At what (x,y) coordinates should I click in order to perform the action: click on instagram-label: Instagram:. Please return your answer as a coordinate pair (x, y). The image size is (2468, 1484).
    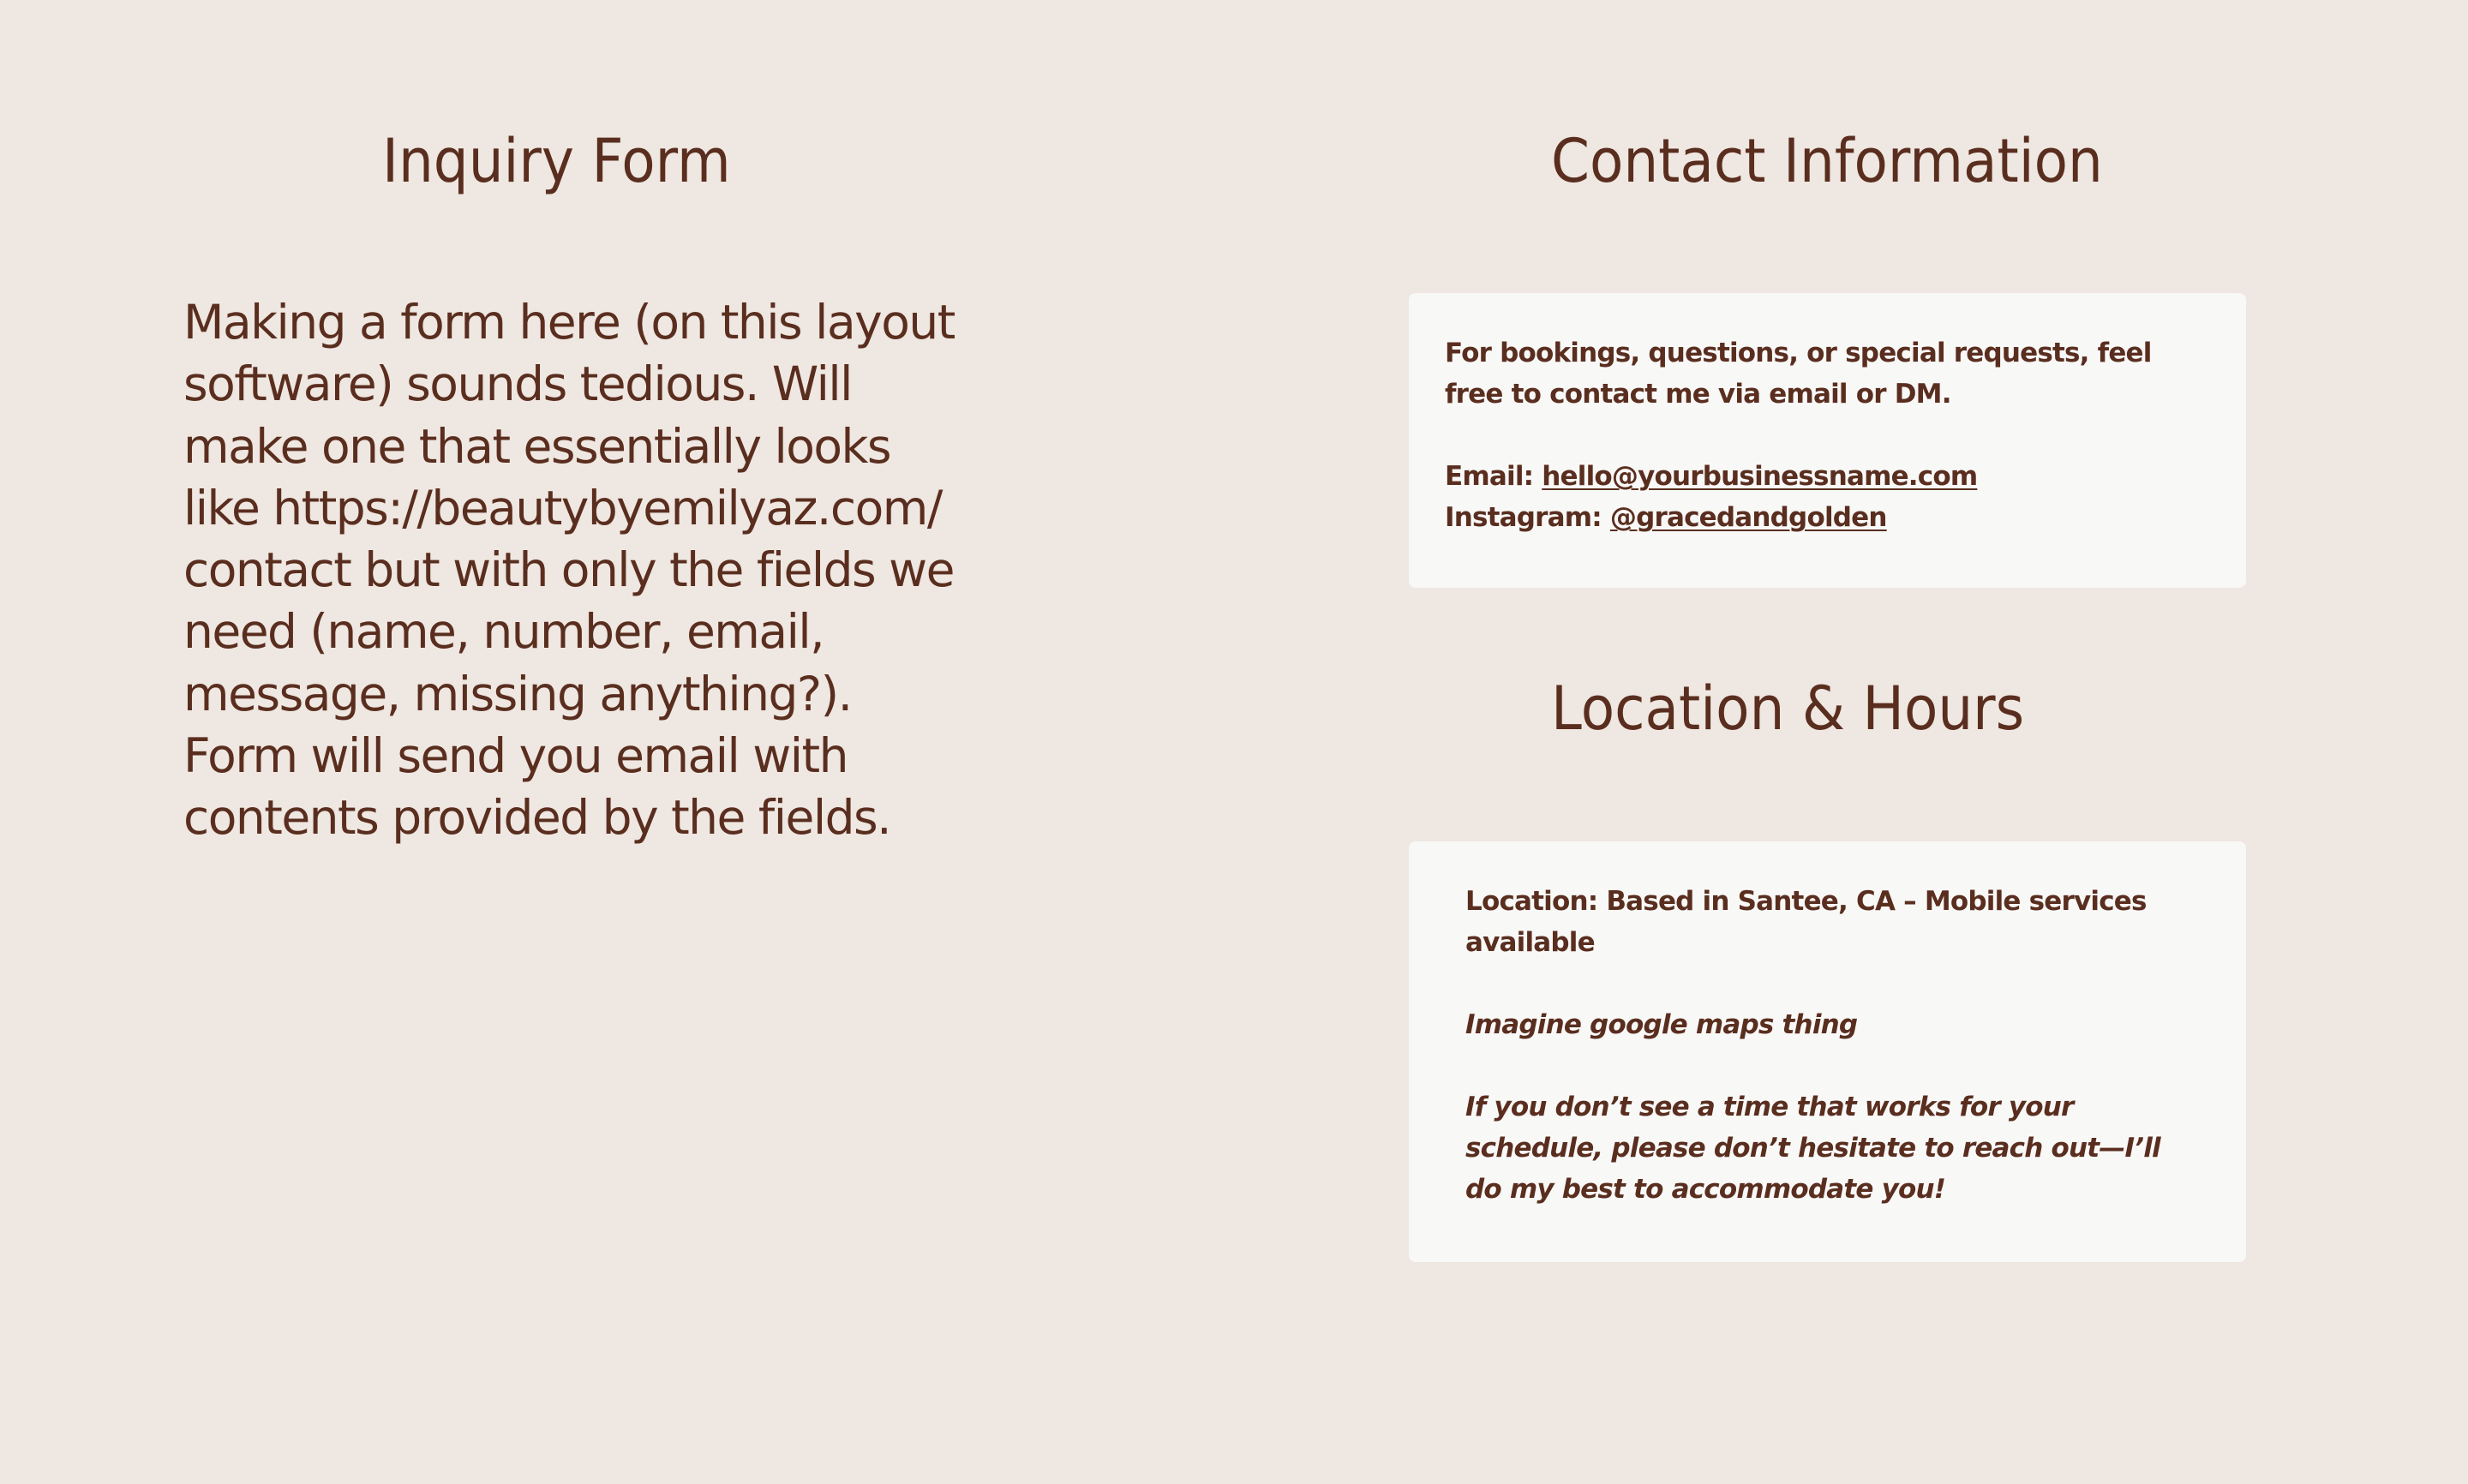
    Looking at the image, I should click on (1527, 517).